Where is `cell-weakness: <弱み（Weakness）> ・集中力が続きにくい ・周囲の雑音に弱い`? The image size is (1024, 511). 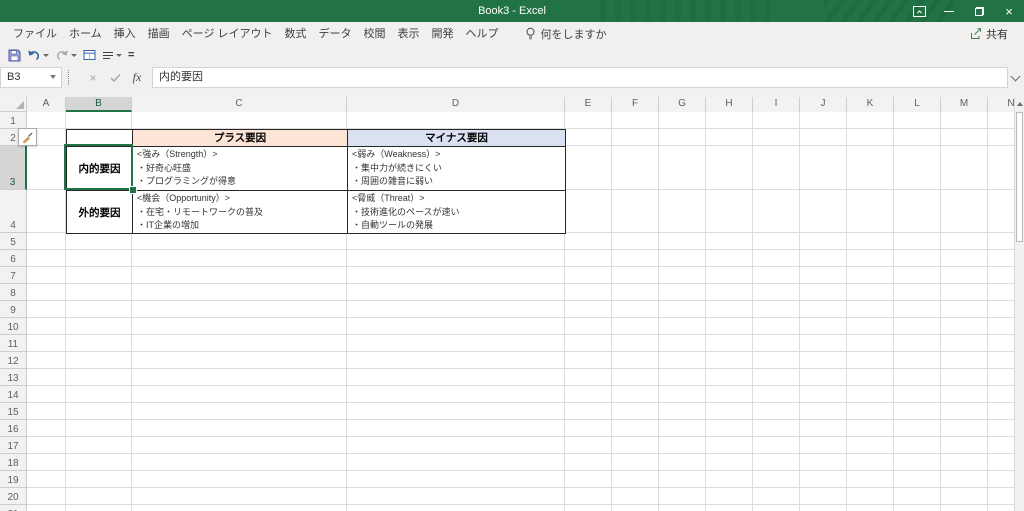
cell-weakness: <弱み（Weakness）> ・集中力が続きにくい ・周囲の雑音に弱い is located at coordinates (457, 169).